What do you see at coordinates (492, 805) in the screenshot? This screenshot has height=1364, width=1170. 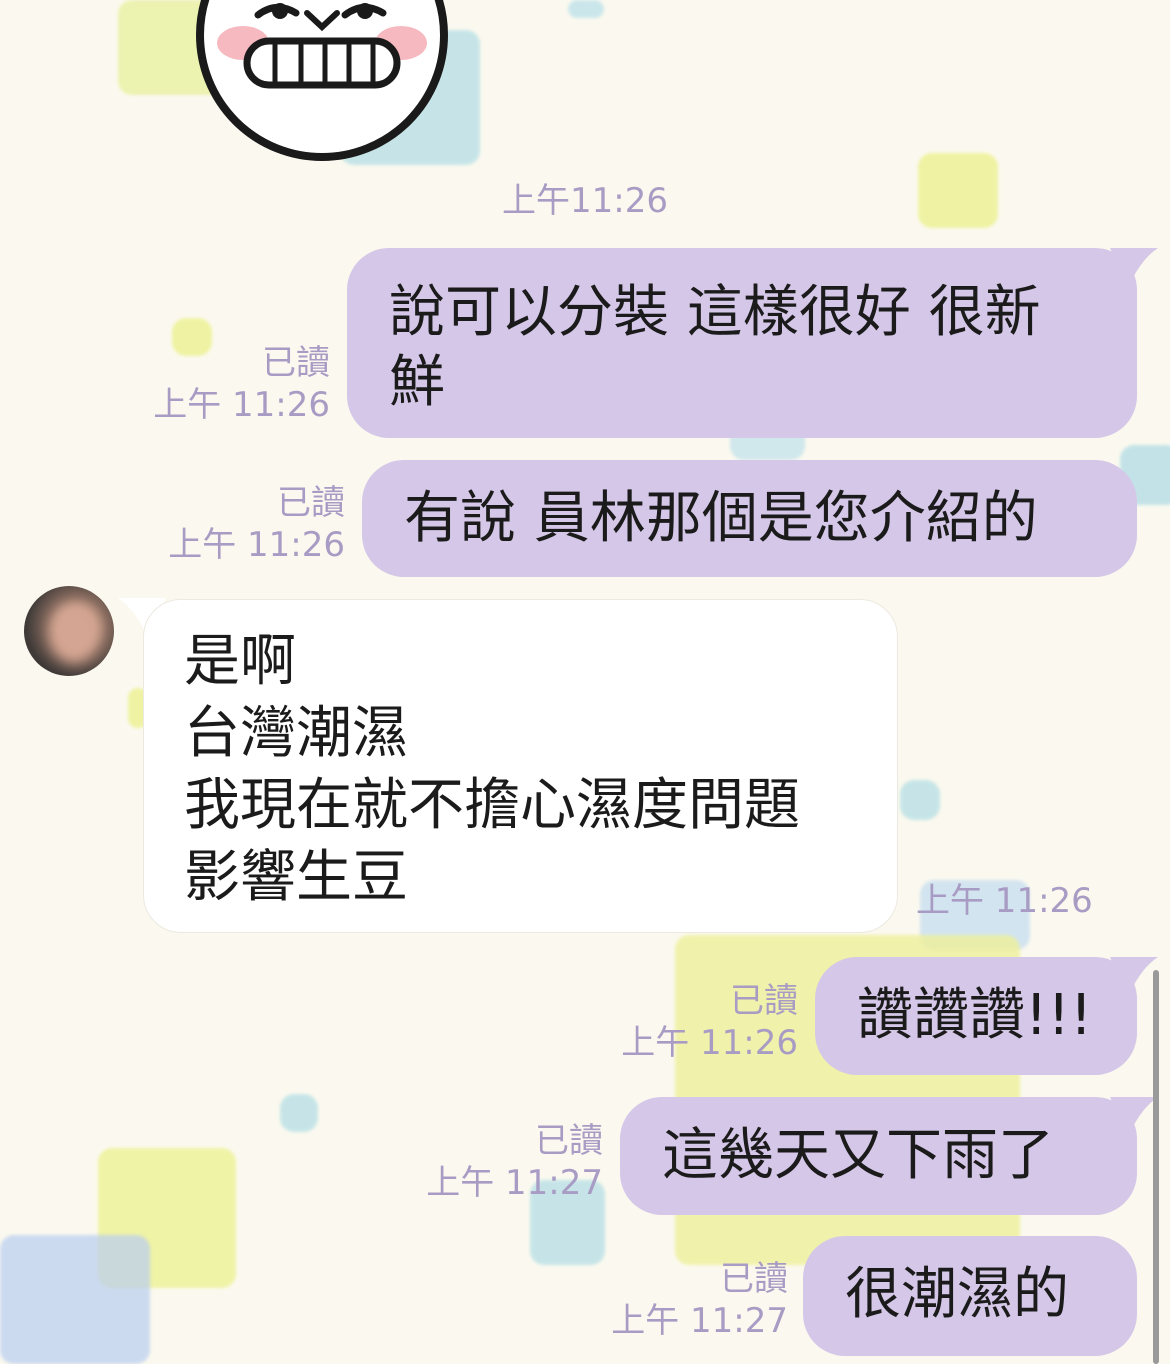 I see `message-line: 我現在就不擔心濕度問題` at bounding box center [492, 805].